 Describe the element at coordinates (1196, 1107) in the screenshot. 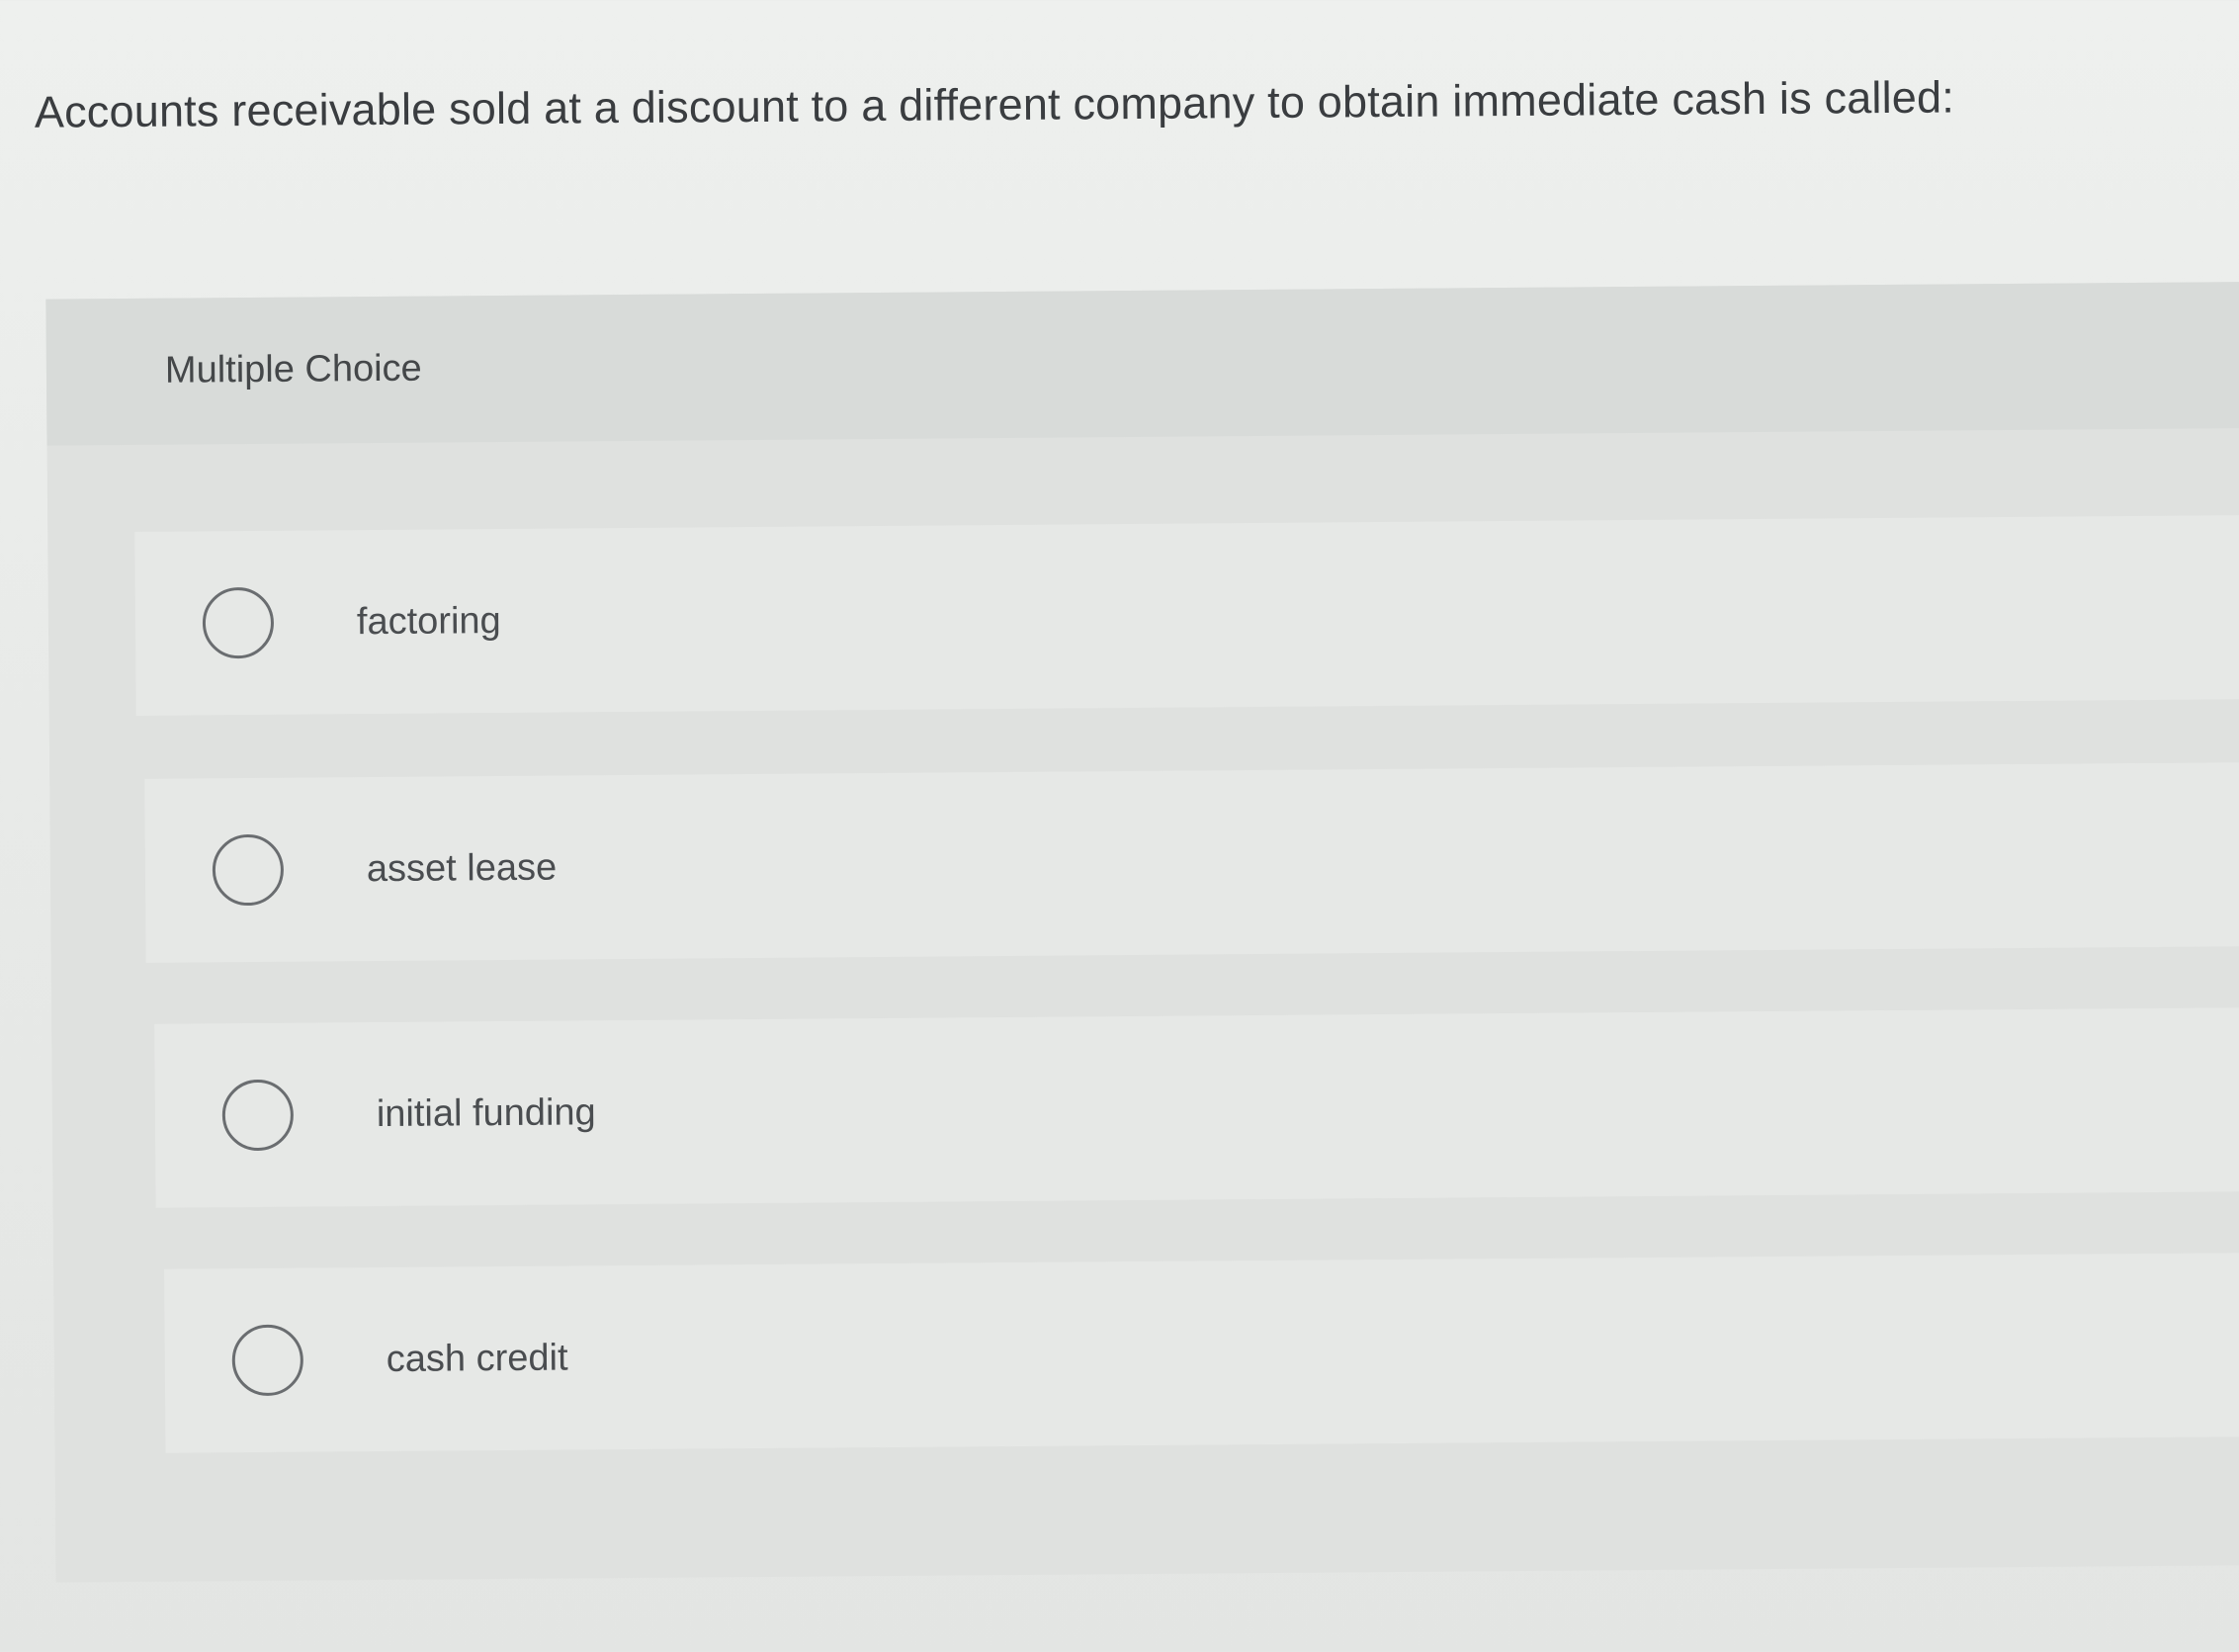

I see `option-initial-funding: initial funding` at that location.